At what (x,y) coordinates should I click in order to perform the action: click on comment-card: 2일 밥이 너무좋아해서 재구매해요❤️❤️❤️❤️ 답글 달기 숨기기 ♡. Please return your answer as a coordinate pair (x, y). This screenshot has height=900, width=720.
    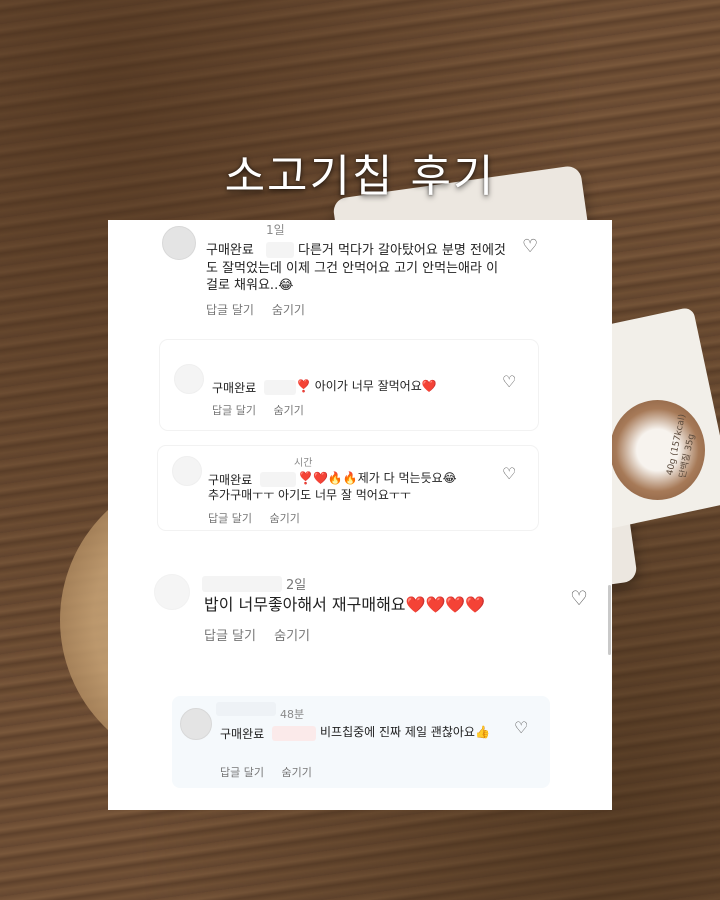
    Looking at the image, I should click on (371, 604).